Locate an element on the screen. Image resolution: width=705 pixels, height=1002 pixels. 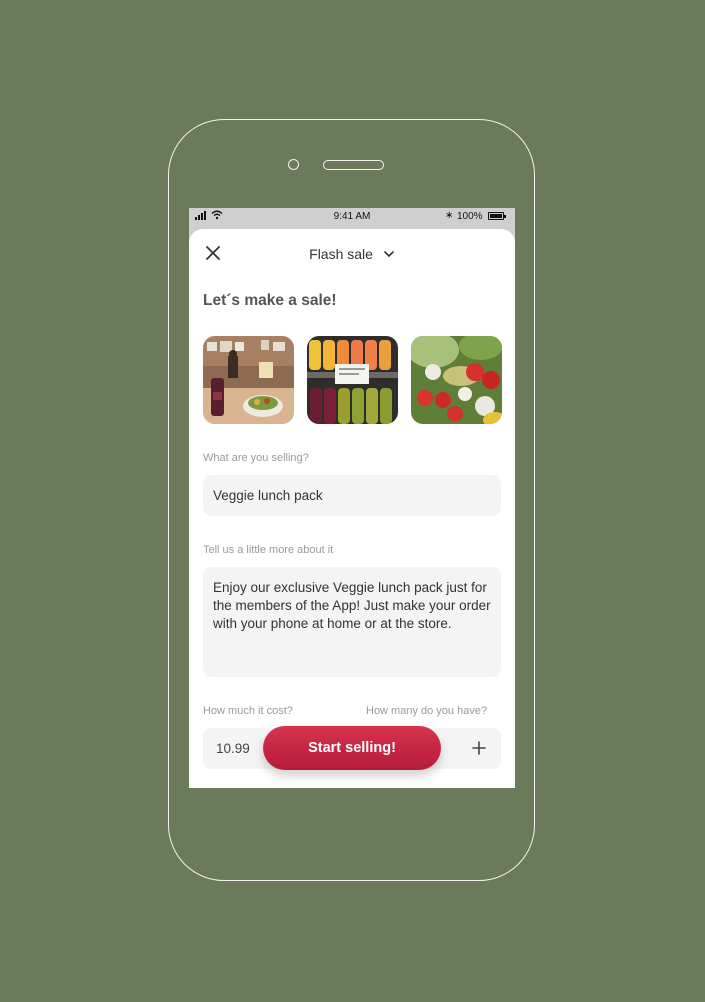
chevron-down-icon is located at coordinates (389, 254).